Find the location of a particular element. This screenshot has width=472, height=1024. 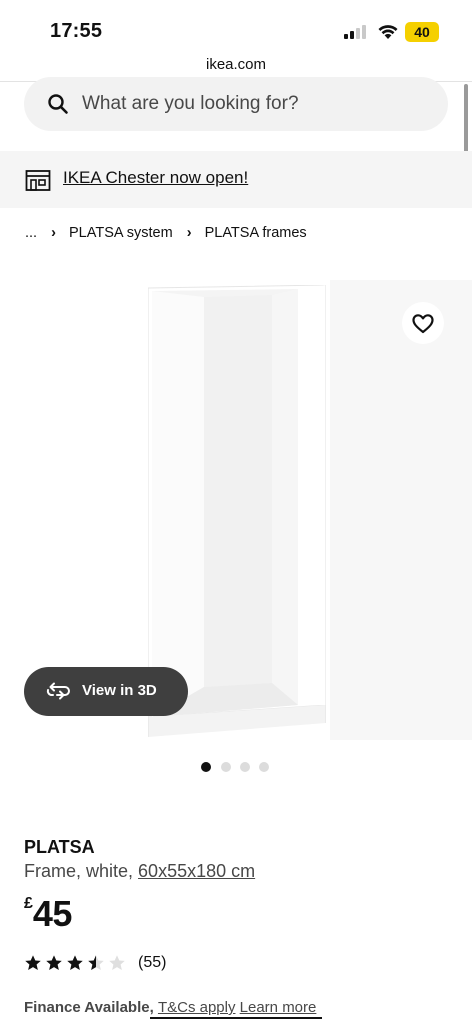

star-empty-icon is located at coordinates (117, 963).